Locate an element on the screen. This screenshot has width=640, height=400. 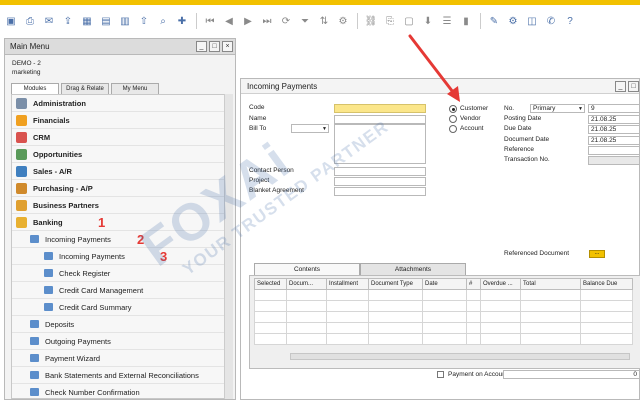
new-icon: ▢ is located at coordinates (409, 21).